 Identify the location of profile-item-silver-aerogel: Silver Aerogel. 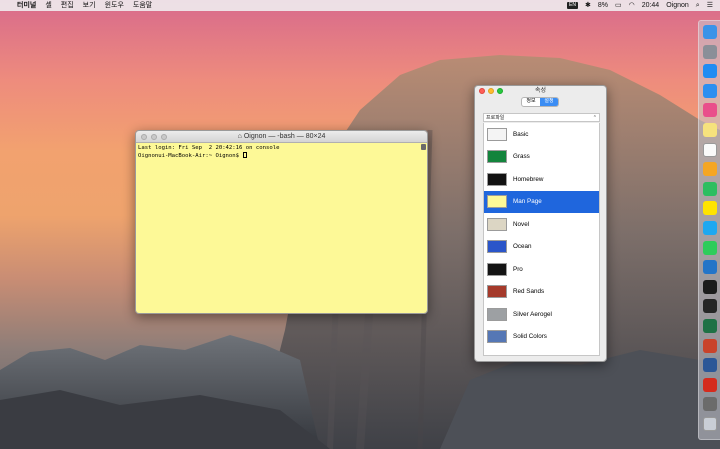
(541, 314).